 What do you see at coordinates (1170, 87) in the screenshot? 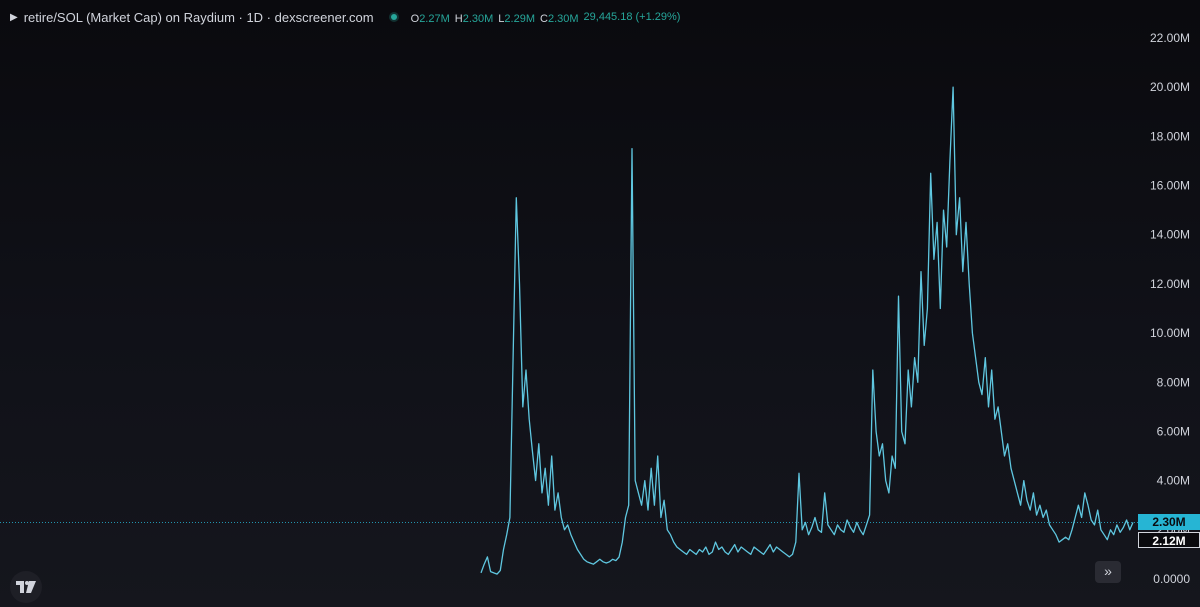
I see `y-tick-label: 20.00M` at bounding box center [1170, 87].